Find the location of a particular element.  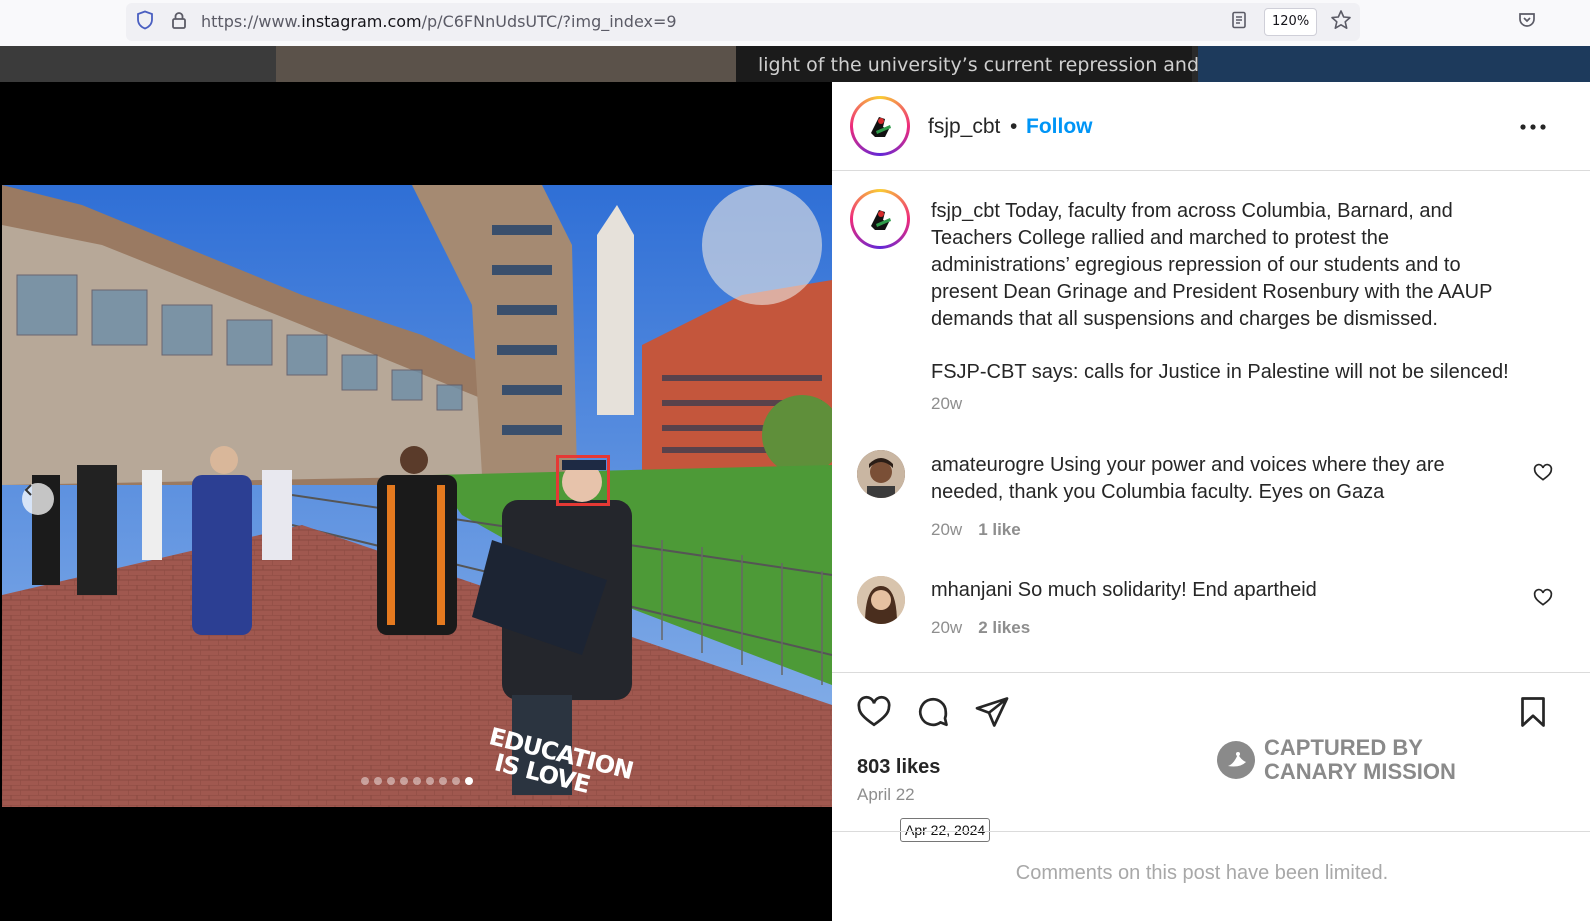

bookmark-icon is located at coordinates (1533, 712).